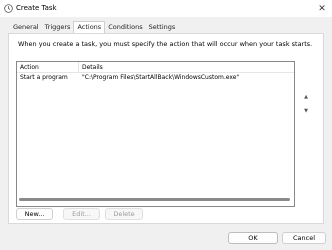 Image resolution: width=332 pixels, height=250 pixels. What do you see at coordinates (44, 77) in the screenshot?
I see `row-action: Start a program` at bounding box center [44, 77].